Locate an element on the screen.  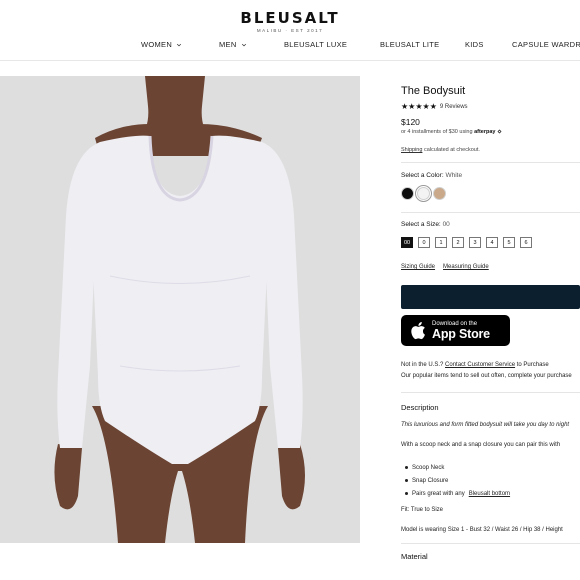
shipping-note: Shipping calculated at checkout. is located at coordinates (440, 150).